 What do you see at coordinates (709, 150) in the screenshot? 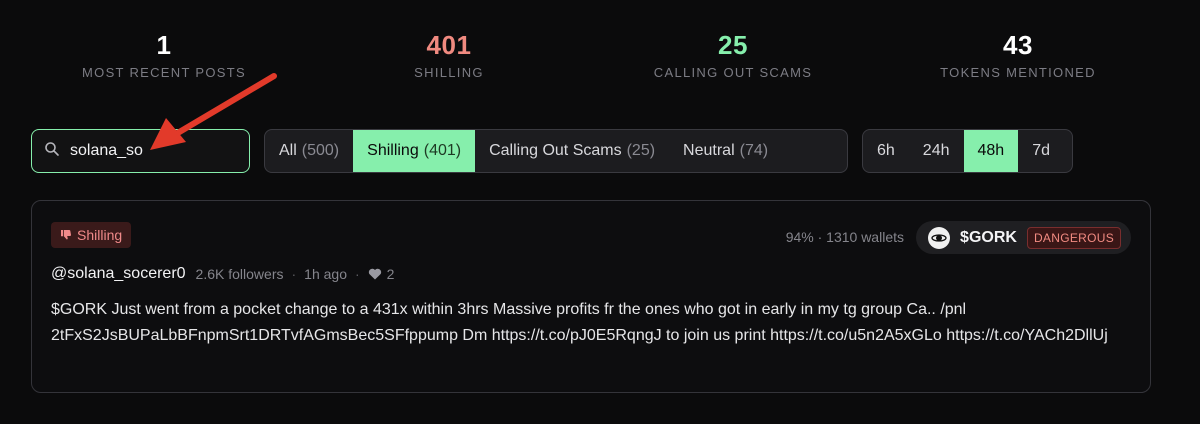
I see `filter-label: Neutral` at bounding box center [709, 150].